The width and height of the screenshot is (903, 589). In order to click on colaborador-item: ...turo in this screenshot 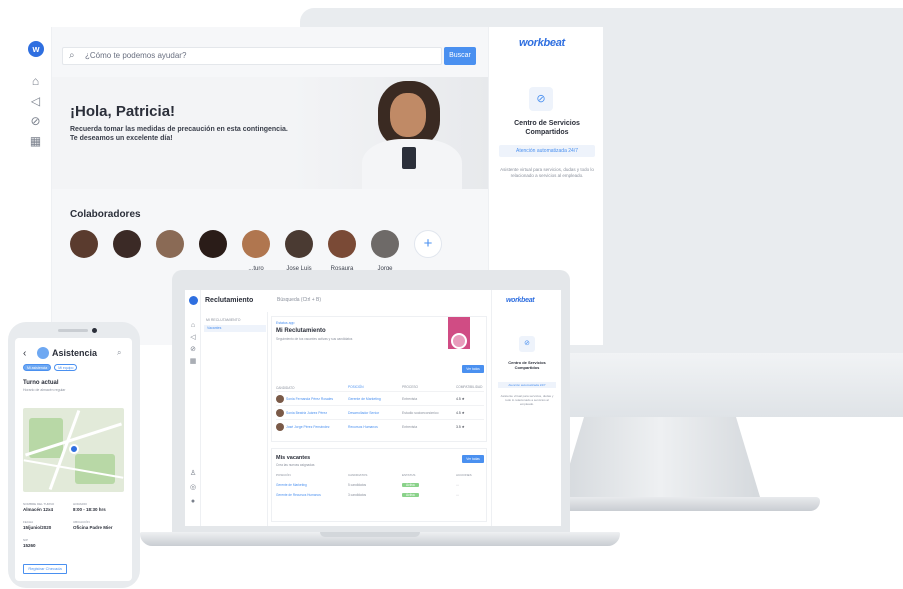, I will do `click(256, 251)`.